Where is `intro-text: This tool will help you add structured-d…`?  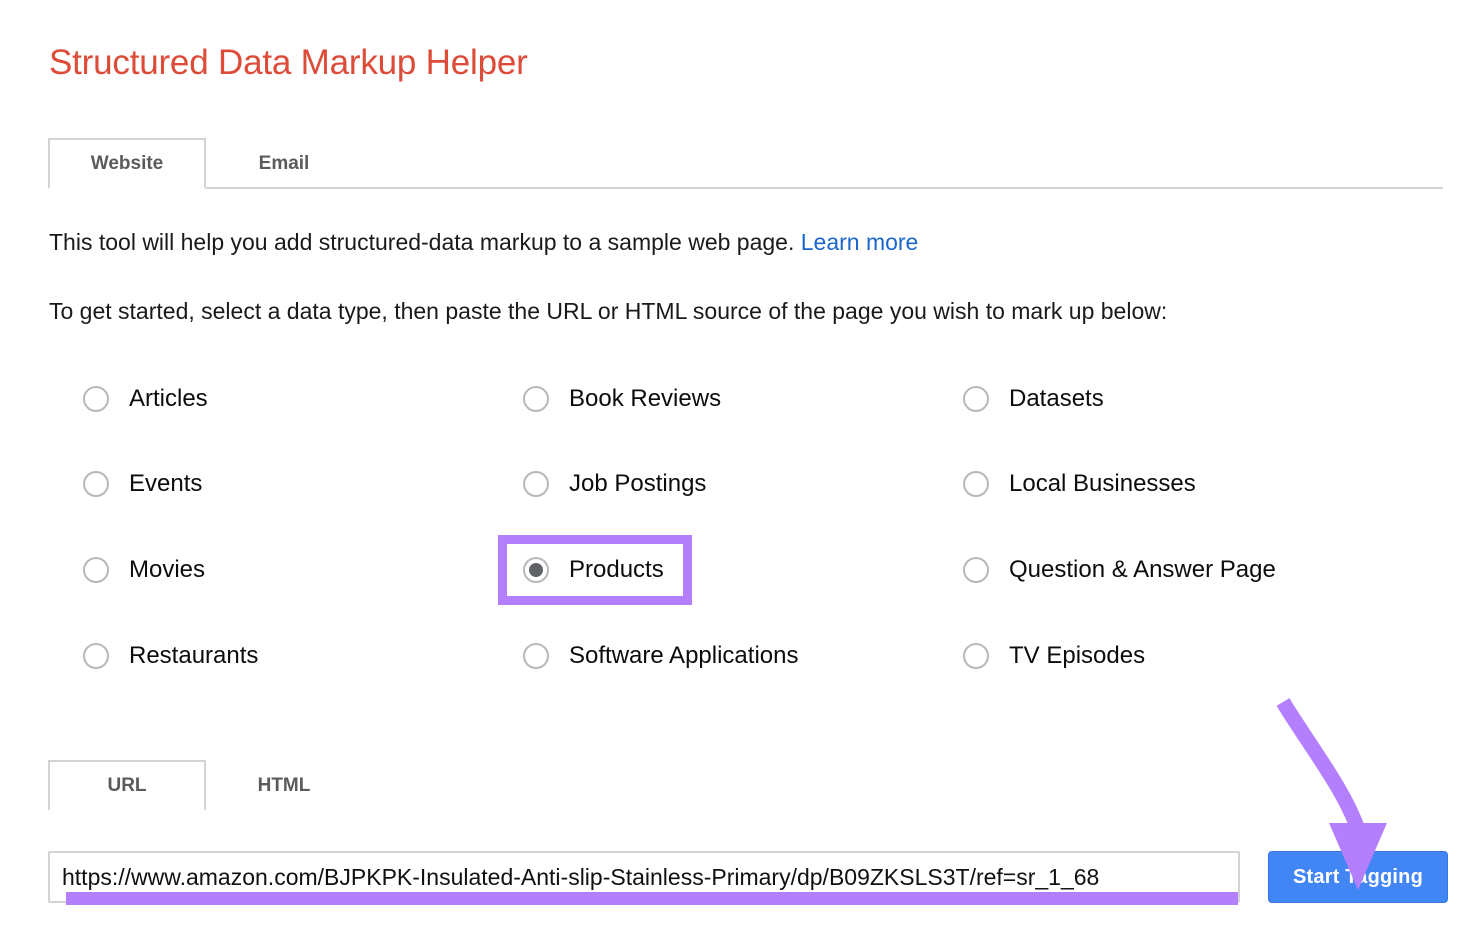 intro-text: This tool will help you add structured-d… is located at coordinates (483, 243).